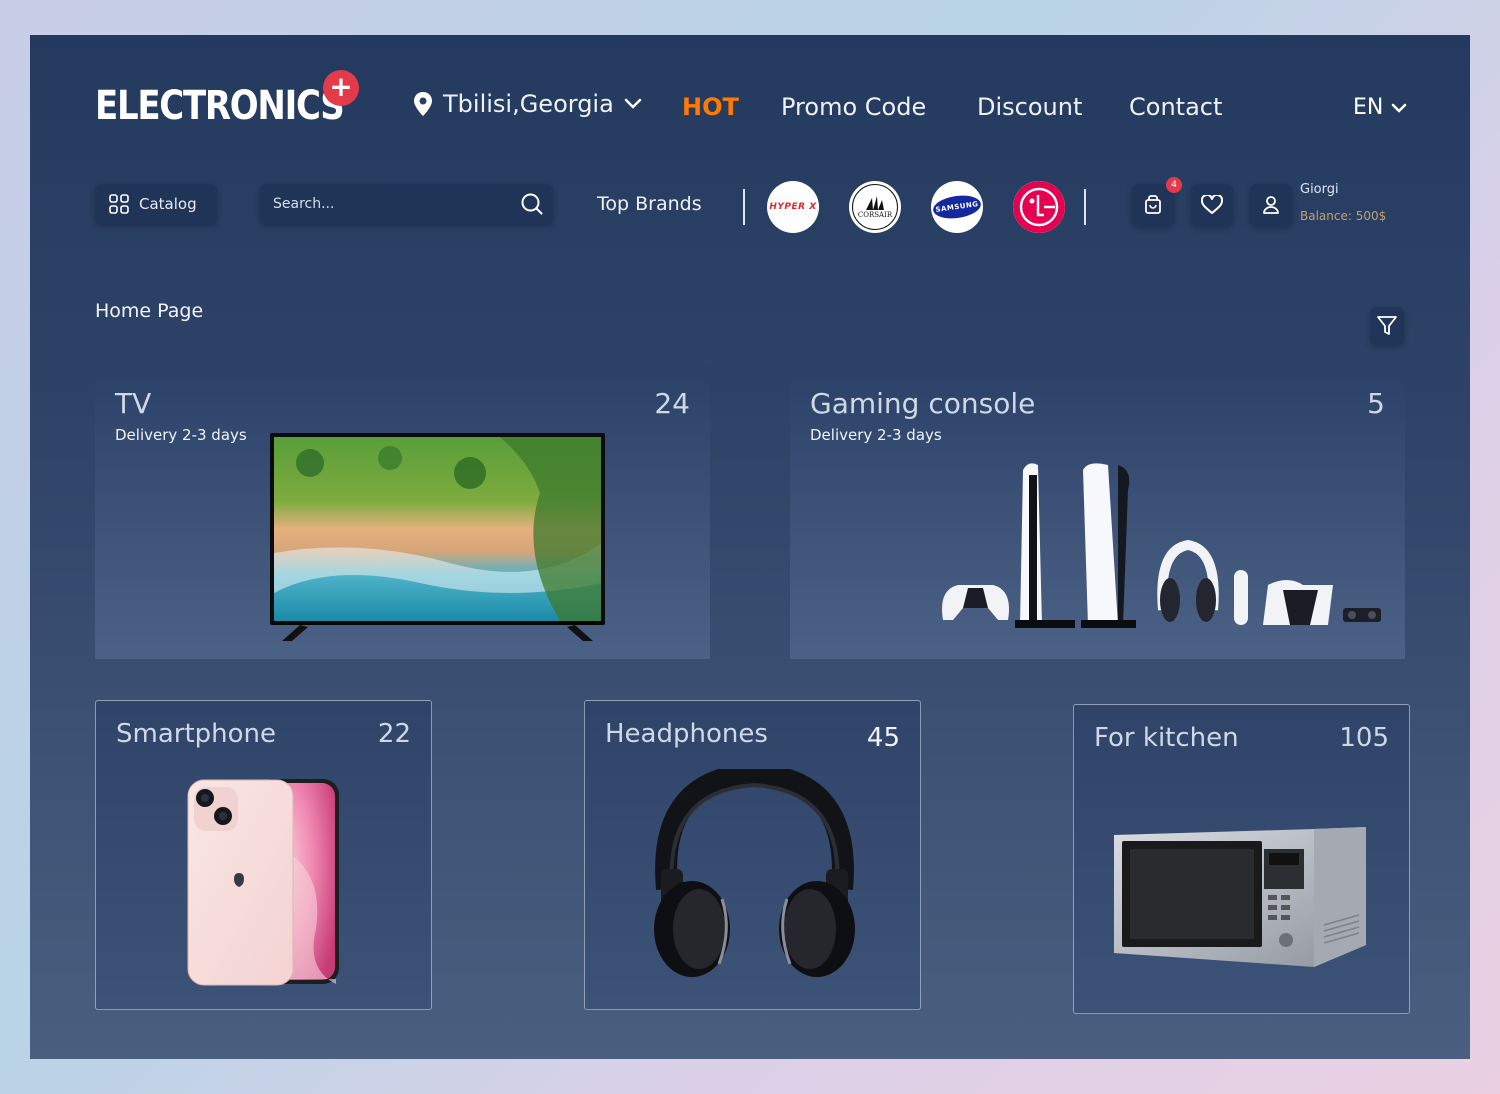  Describe the element at coordinates (1153, 204) in the screenshot. I see `shopping-bag-icon` at that location.